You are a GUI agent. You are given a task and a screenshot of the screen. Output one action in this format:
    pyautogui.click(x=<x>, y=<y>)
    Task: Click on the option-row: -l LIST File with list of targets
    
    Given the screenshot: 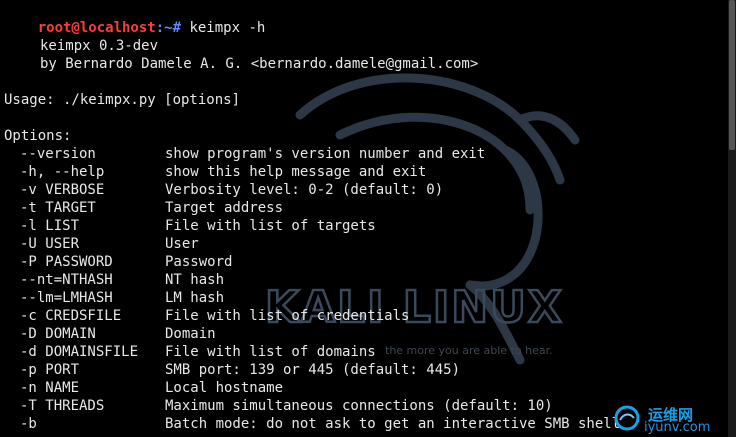 What is the action you would take?
    pyautogui.click(x=360, y=226)
    